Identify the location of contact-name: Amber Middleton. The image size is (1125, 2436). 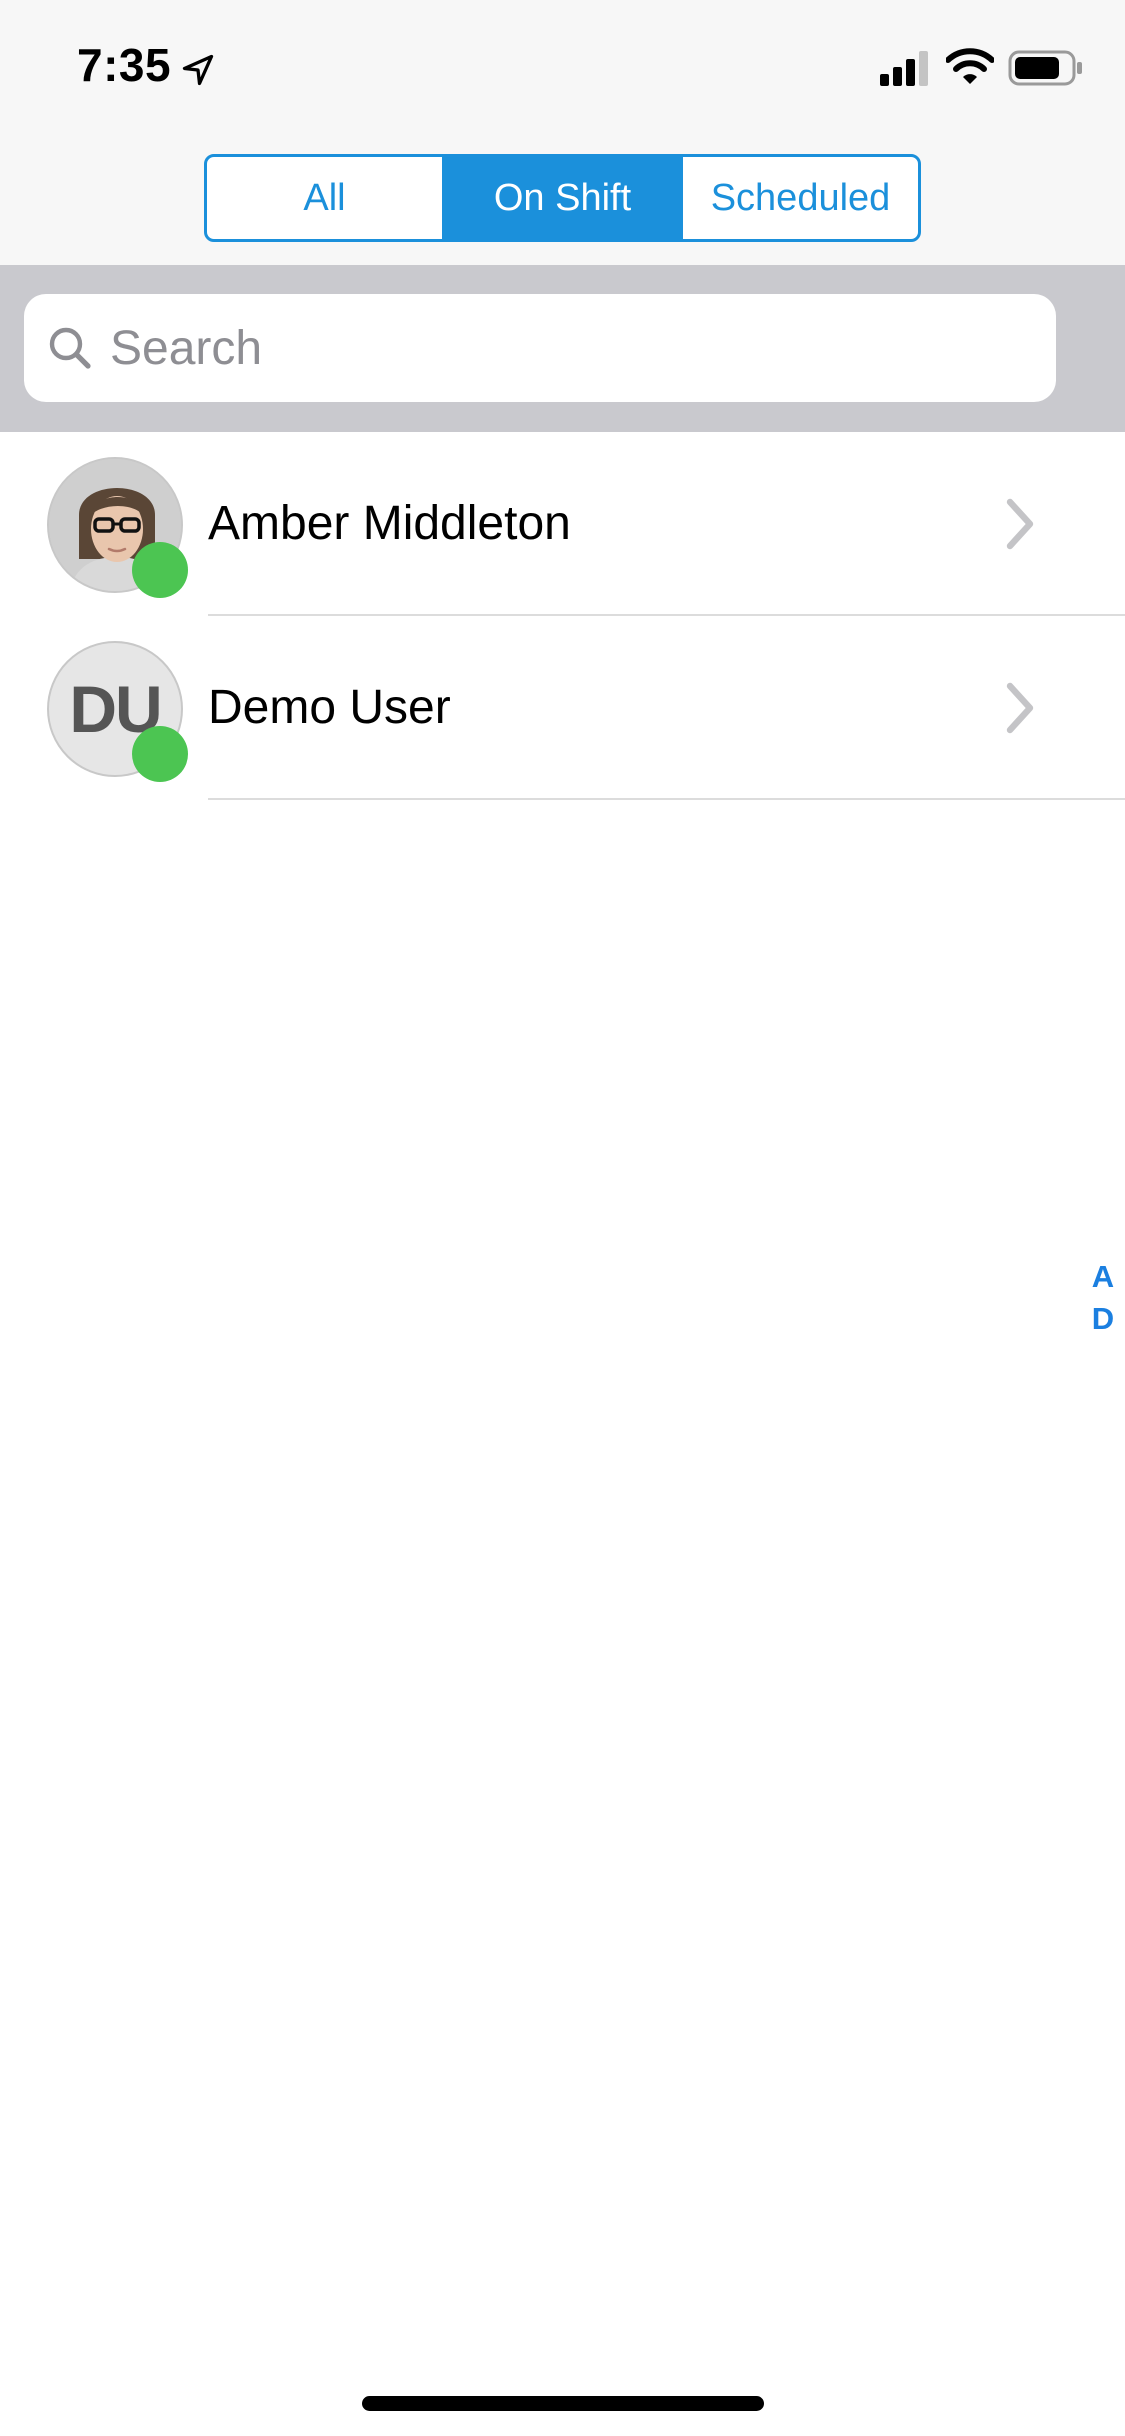
(389, 523).